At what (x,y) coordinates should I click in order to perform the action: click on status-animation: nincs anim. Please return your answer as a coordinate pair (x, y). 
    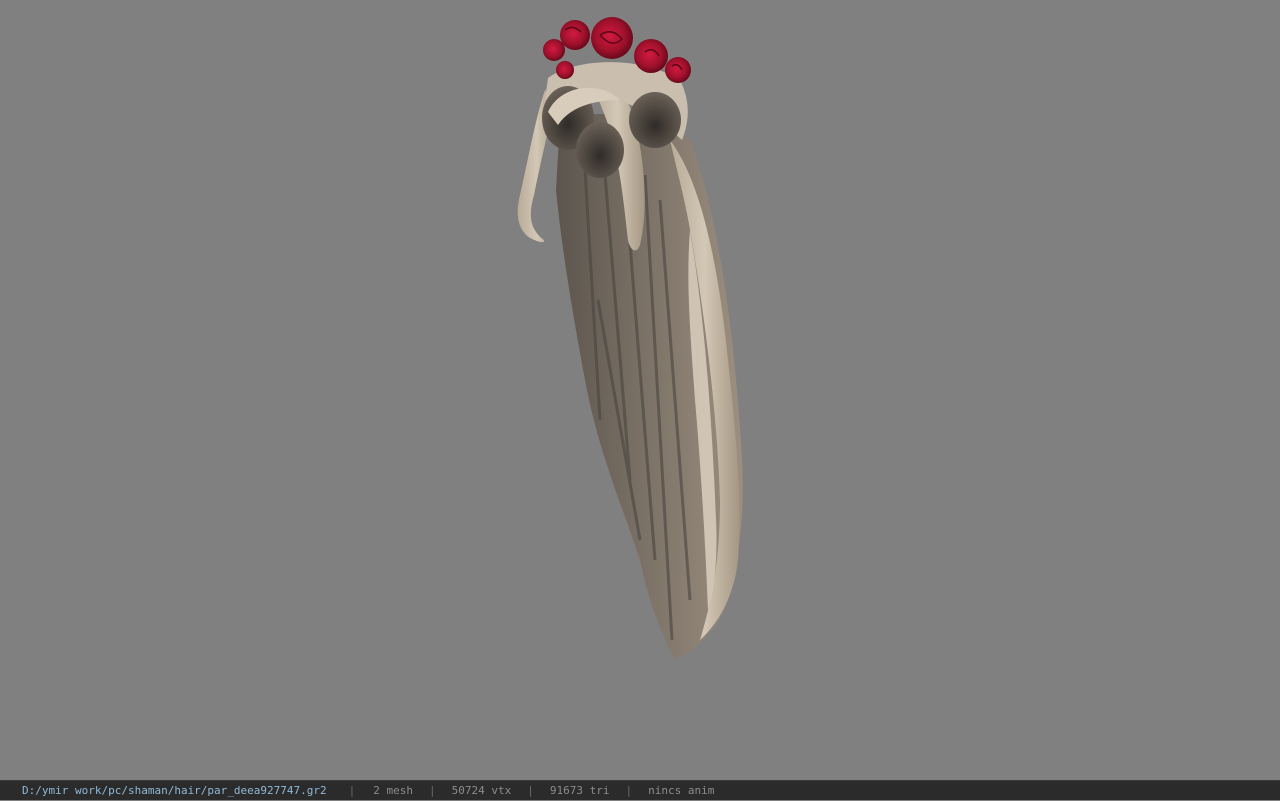
    Looking at the image, I should click on (681, 790).